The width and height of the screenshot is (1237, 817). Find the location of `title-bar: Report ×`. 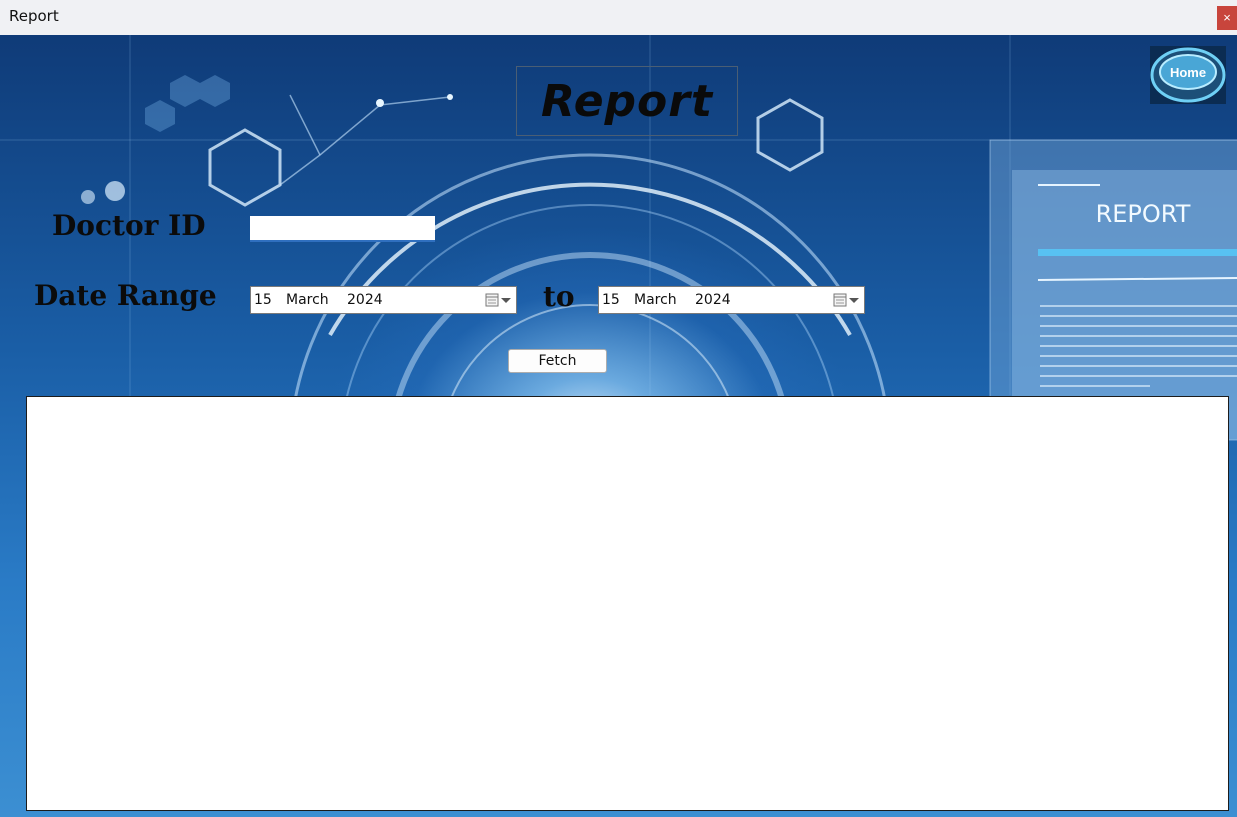

title-bar: Report × is located at coordinates (618, 18).